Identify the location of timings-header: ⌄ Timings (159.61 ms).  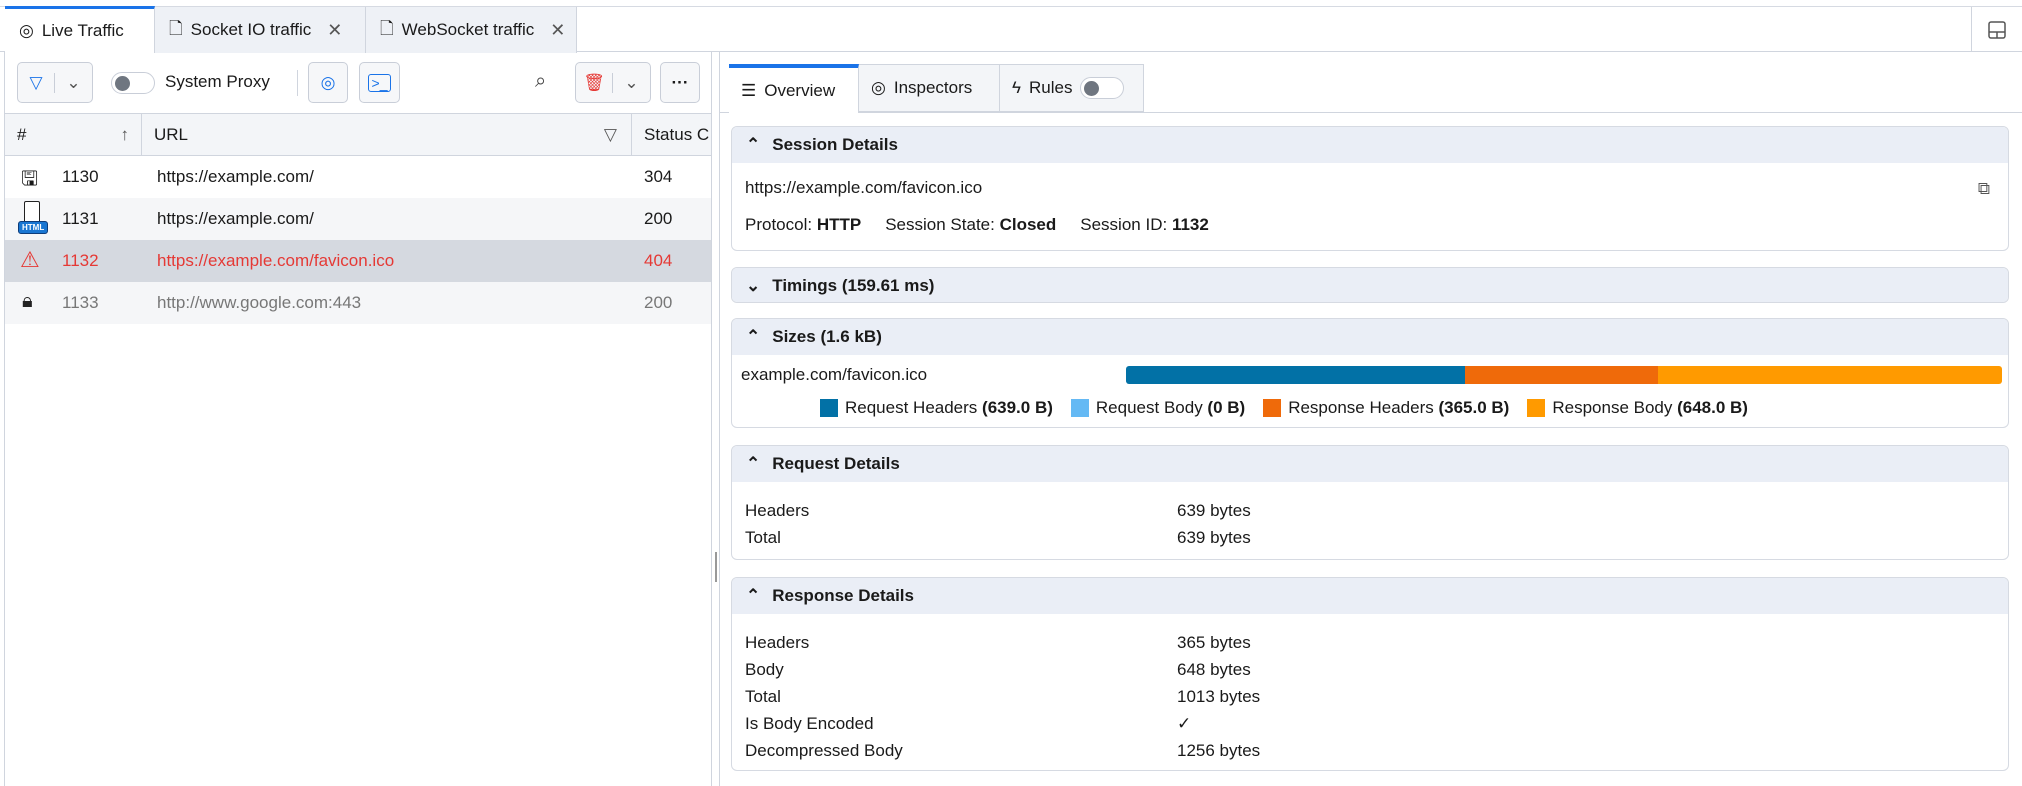
(1370, 285).